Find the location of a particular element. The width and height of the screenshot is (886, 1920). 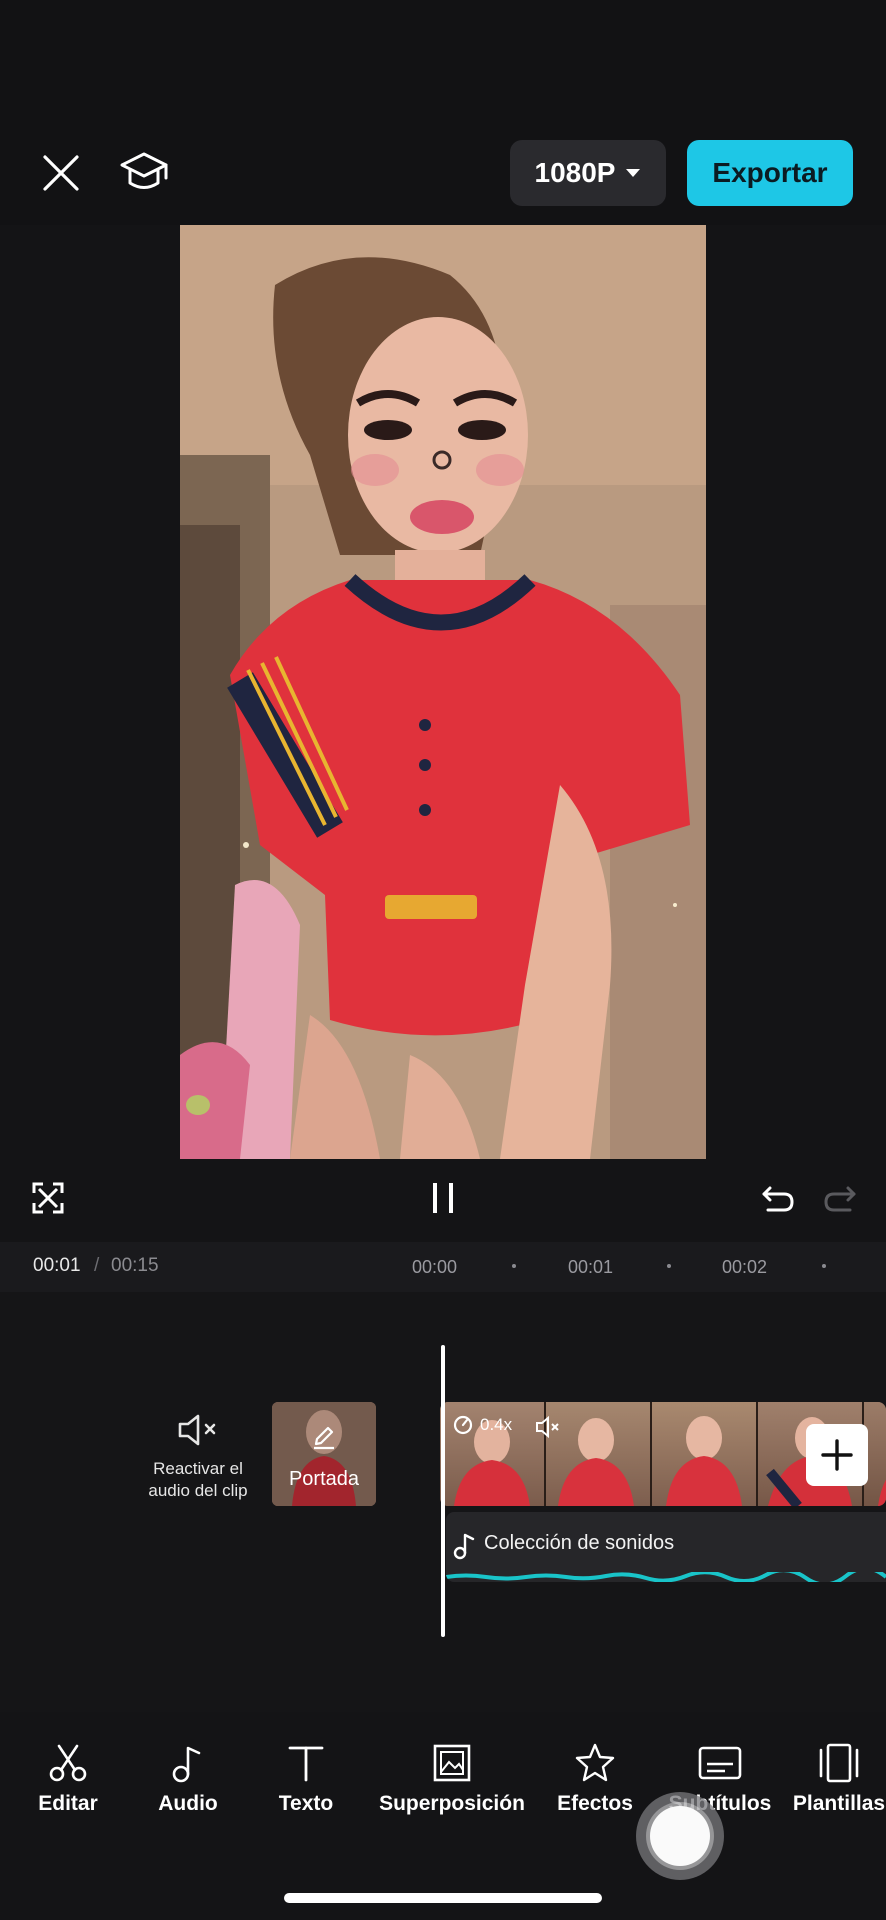

total-time: 00:15 is located at coordinates (135, 1265).